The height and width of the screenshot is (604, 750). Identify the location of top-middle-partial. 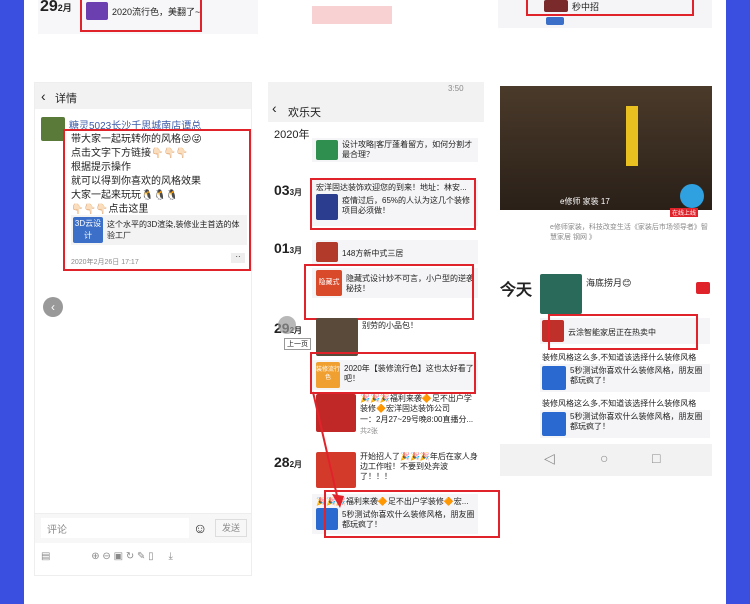
(352, 15).